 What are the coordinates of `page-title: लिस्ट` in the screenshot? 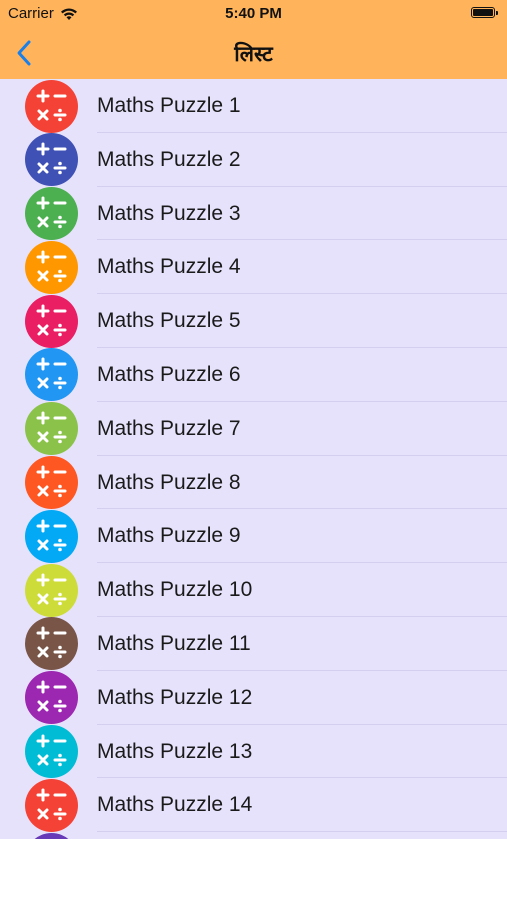 It's located at (253, 54).